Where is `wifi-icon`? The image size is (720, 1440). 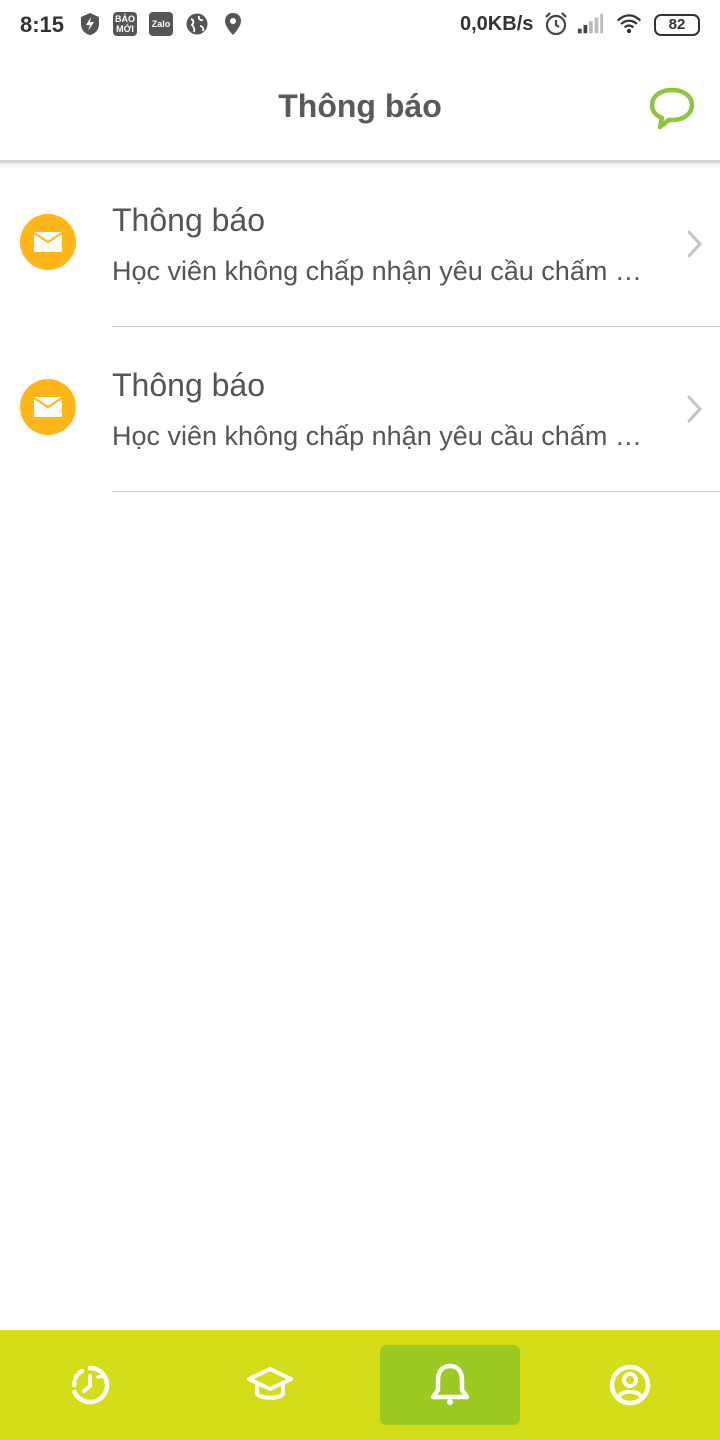
wifi-icon is located at coordinates (629, 24).